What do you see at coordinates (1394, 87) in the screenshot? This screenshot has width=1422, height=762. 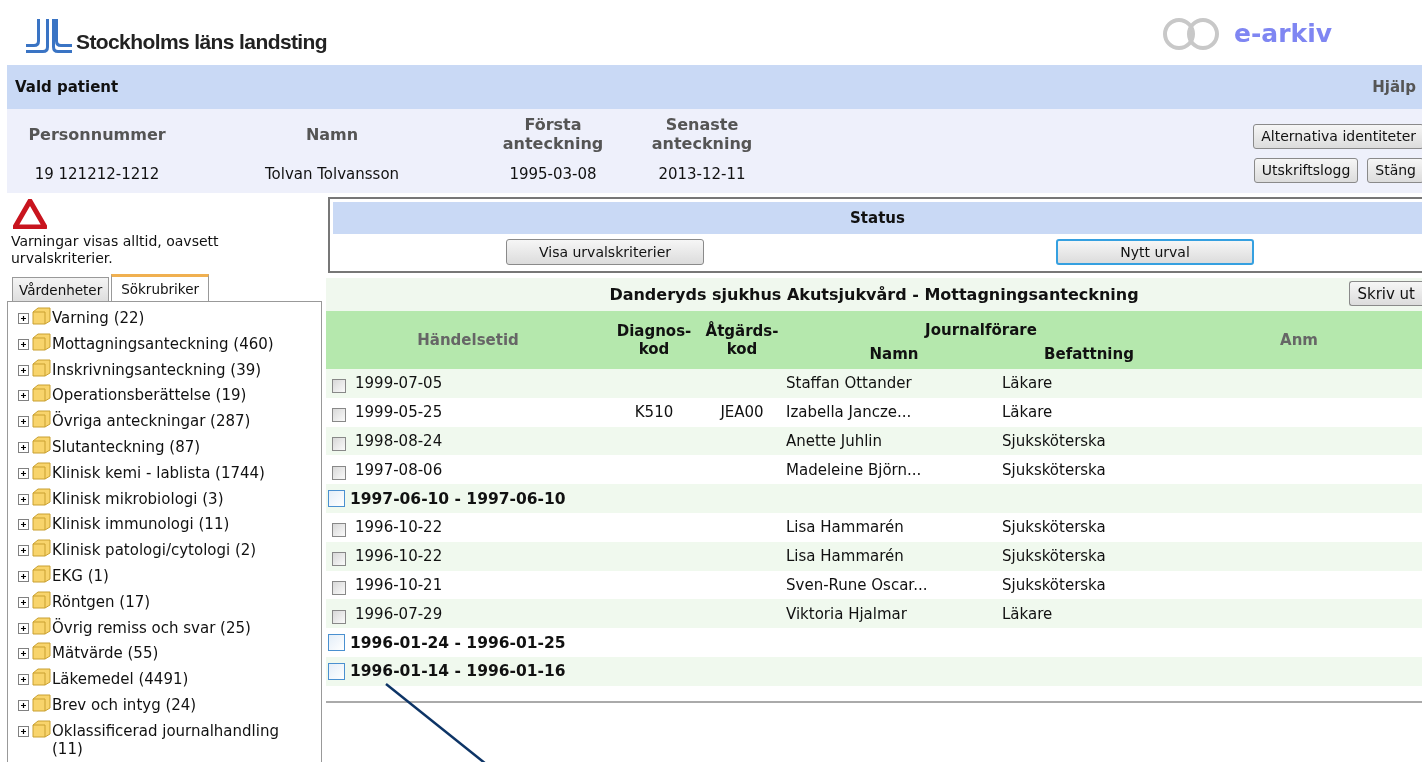 I see `help-link: Hjälp` at bounding box center [1394, 87].